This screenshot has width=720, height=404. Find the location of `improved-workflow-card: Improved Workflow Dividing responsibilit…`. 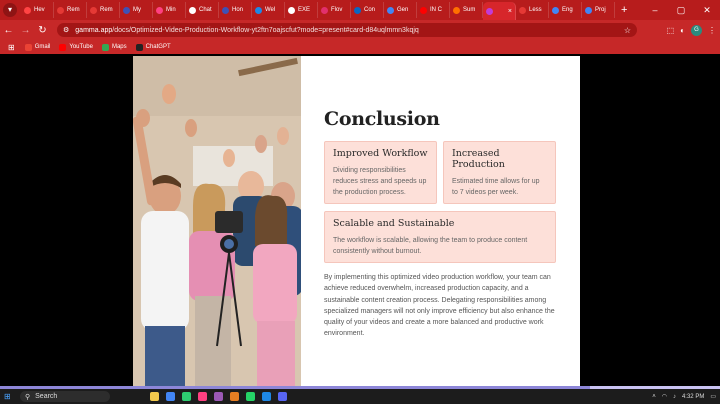

improved-workflow-card: Improved Workflow Dividing responsibilit… is located at coordinates (380, 172).